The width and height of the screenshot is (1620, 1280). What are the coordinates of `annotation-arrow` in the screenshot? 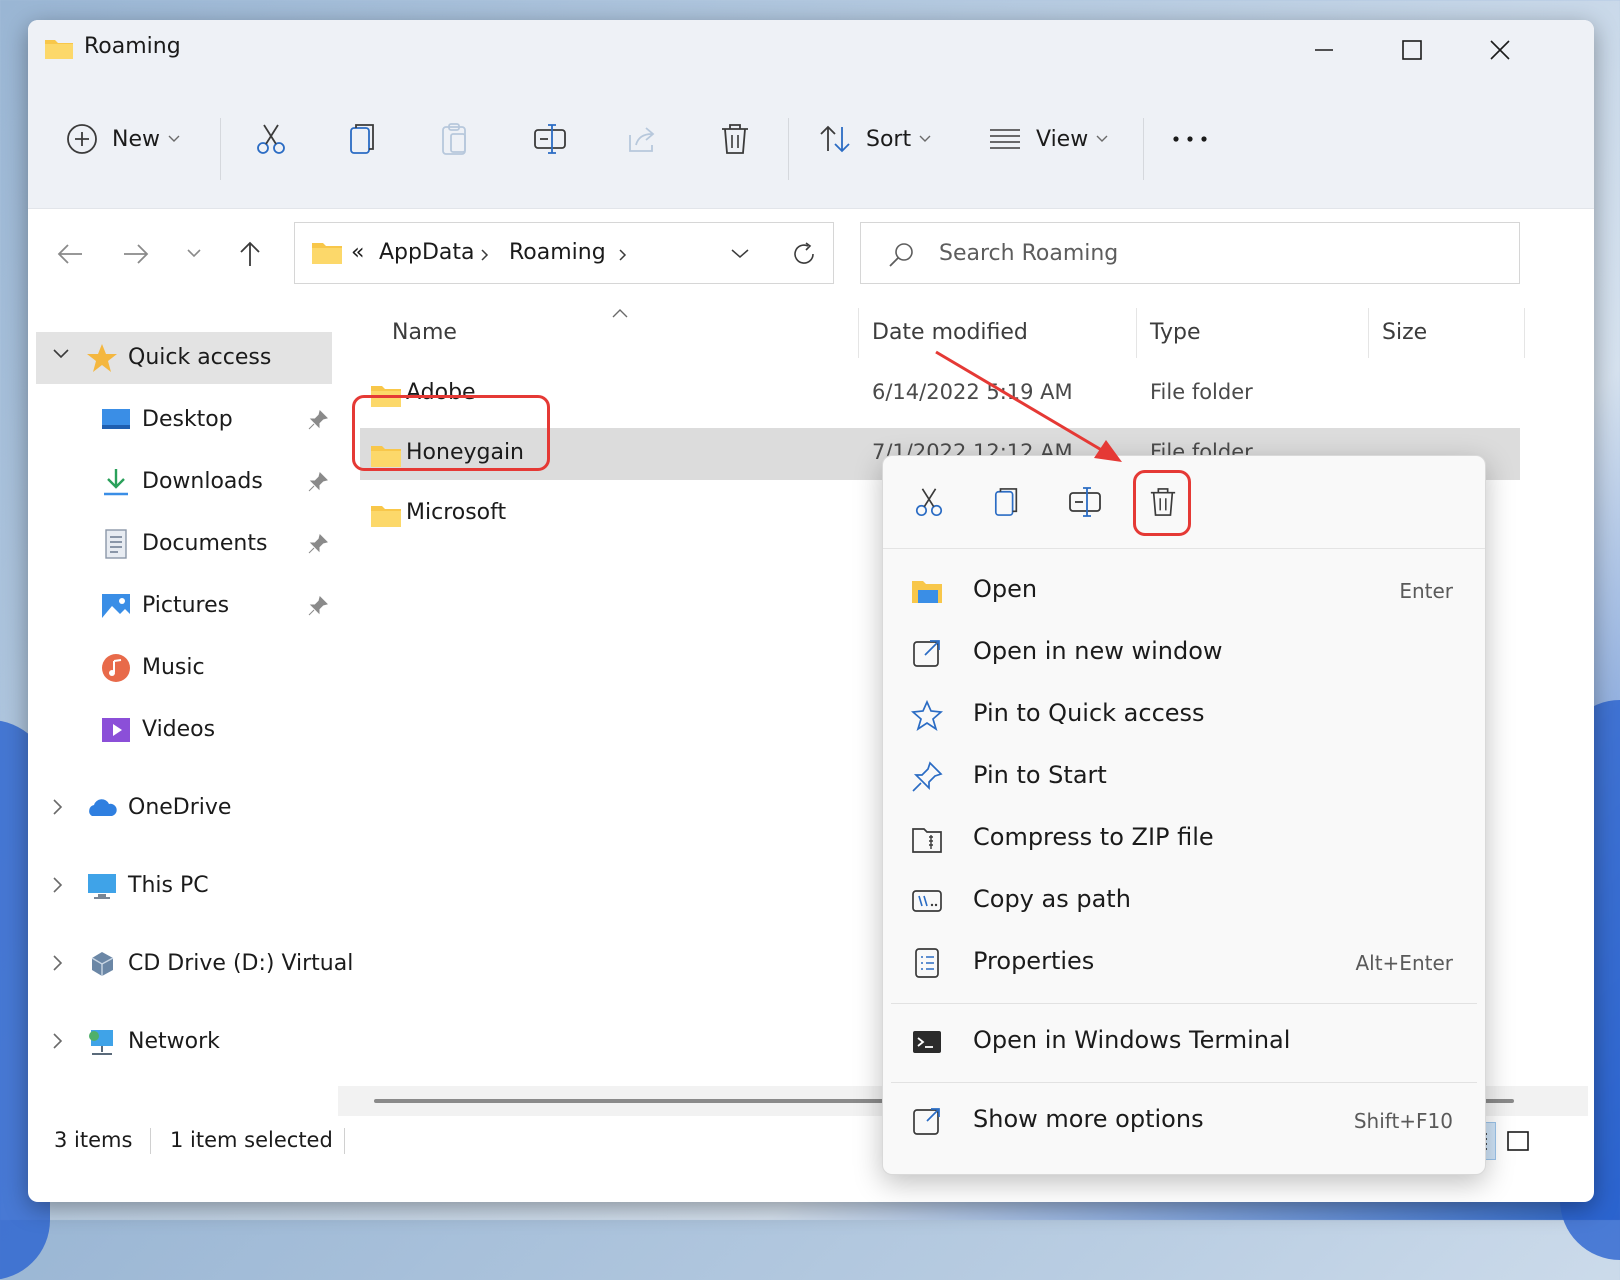 It's located at (1028, 406).